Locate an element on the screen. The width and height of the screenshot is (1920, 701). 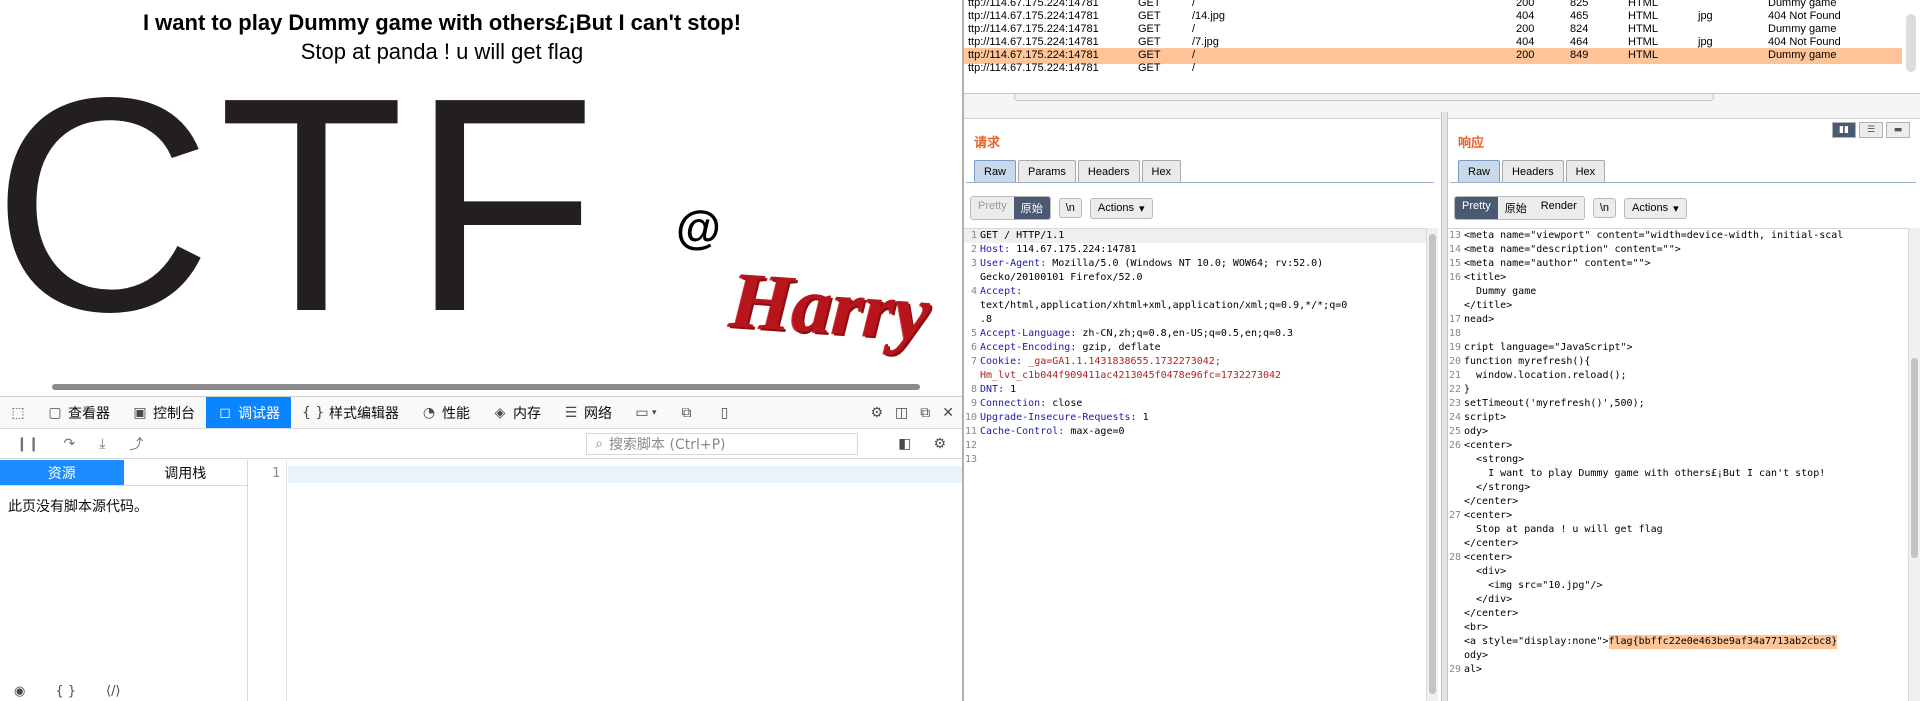
tab-performance: ◔ 性能 is located at coordinates (445, 412).